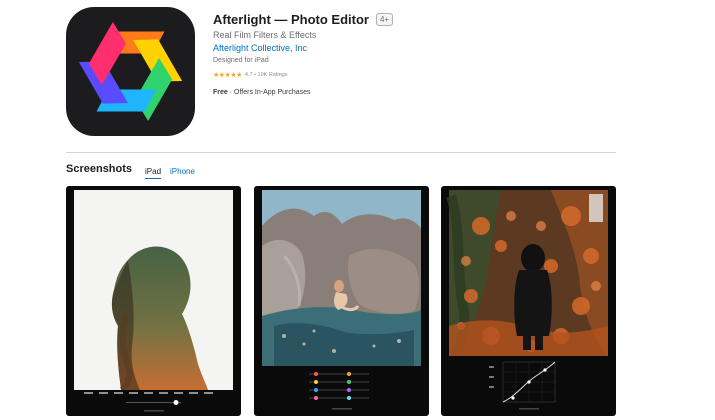 This screenshot has width=715, height=420. Describe the element at coordinates (384, 19) in the screenshot. I see `age-rating-badge: 4+` at that location.